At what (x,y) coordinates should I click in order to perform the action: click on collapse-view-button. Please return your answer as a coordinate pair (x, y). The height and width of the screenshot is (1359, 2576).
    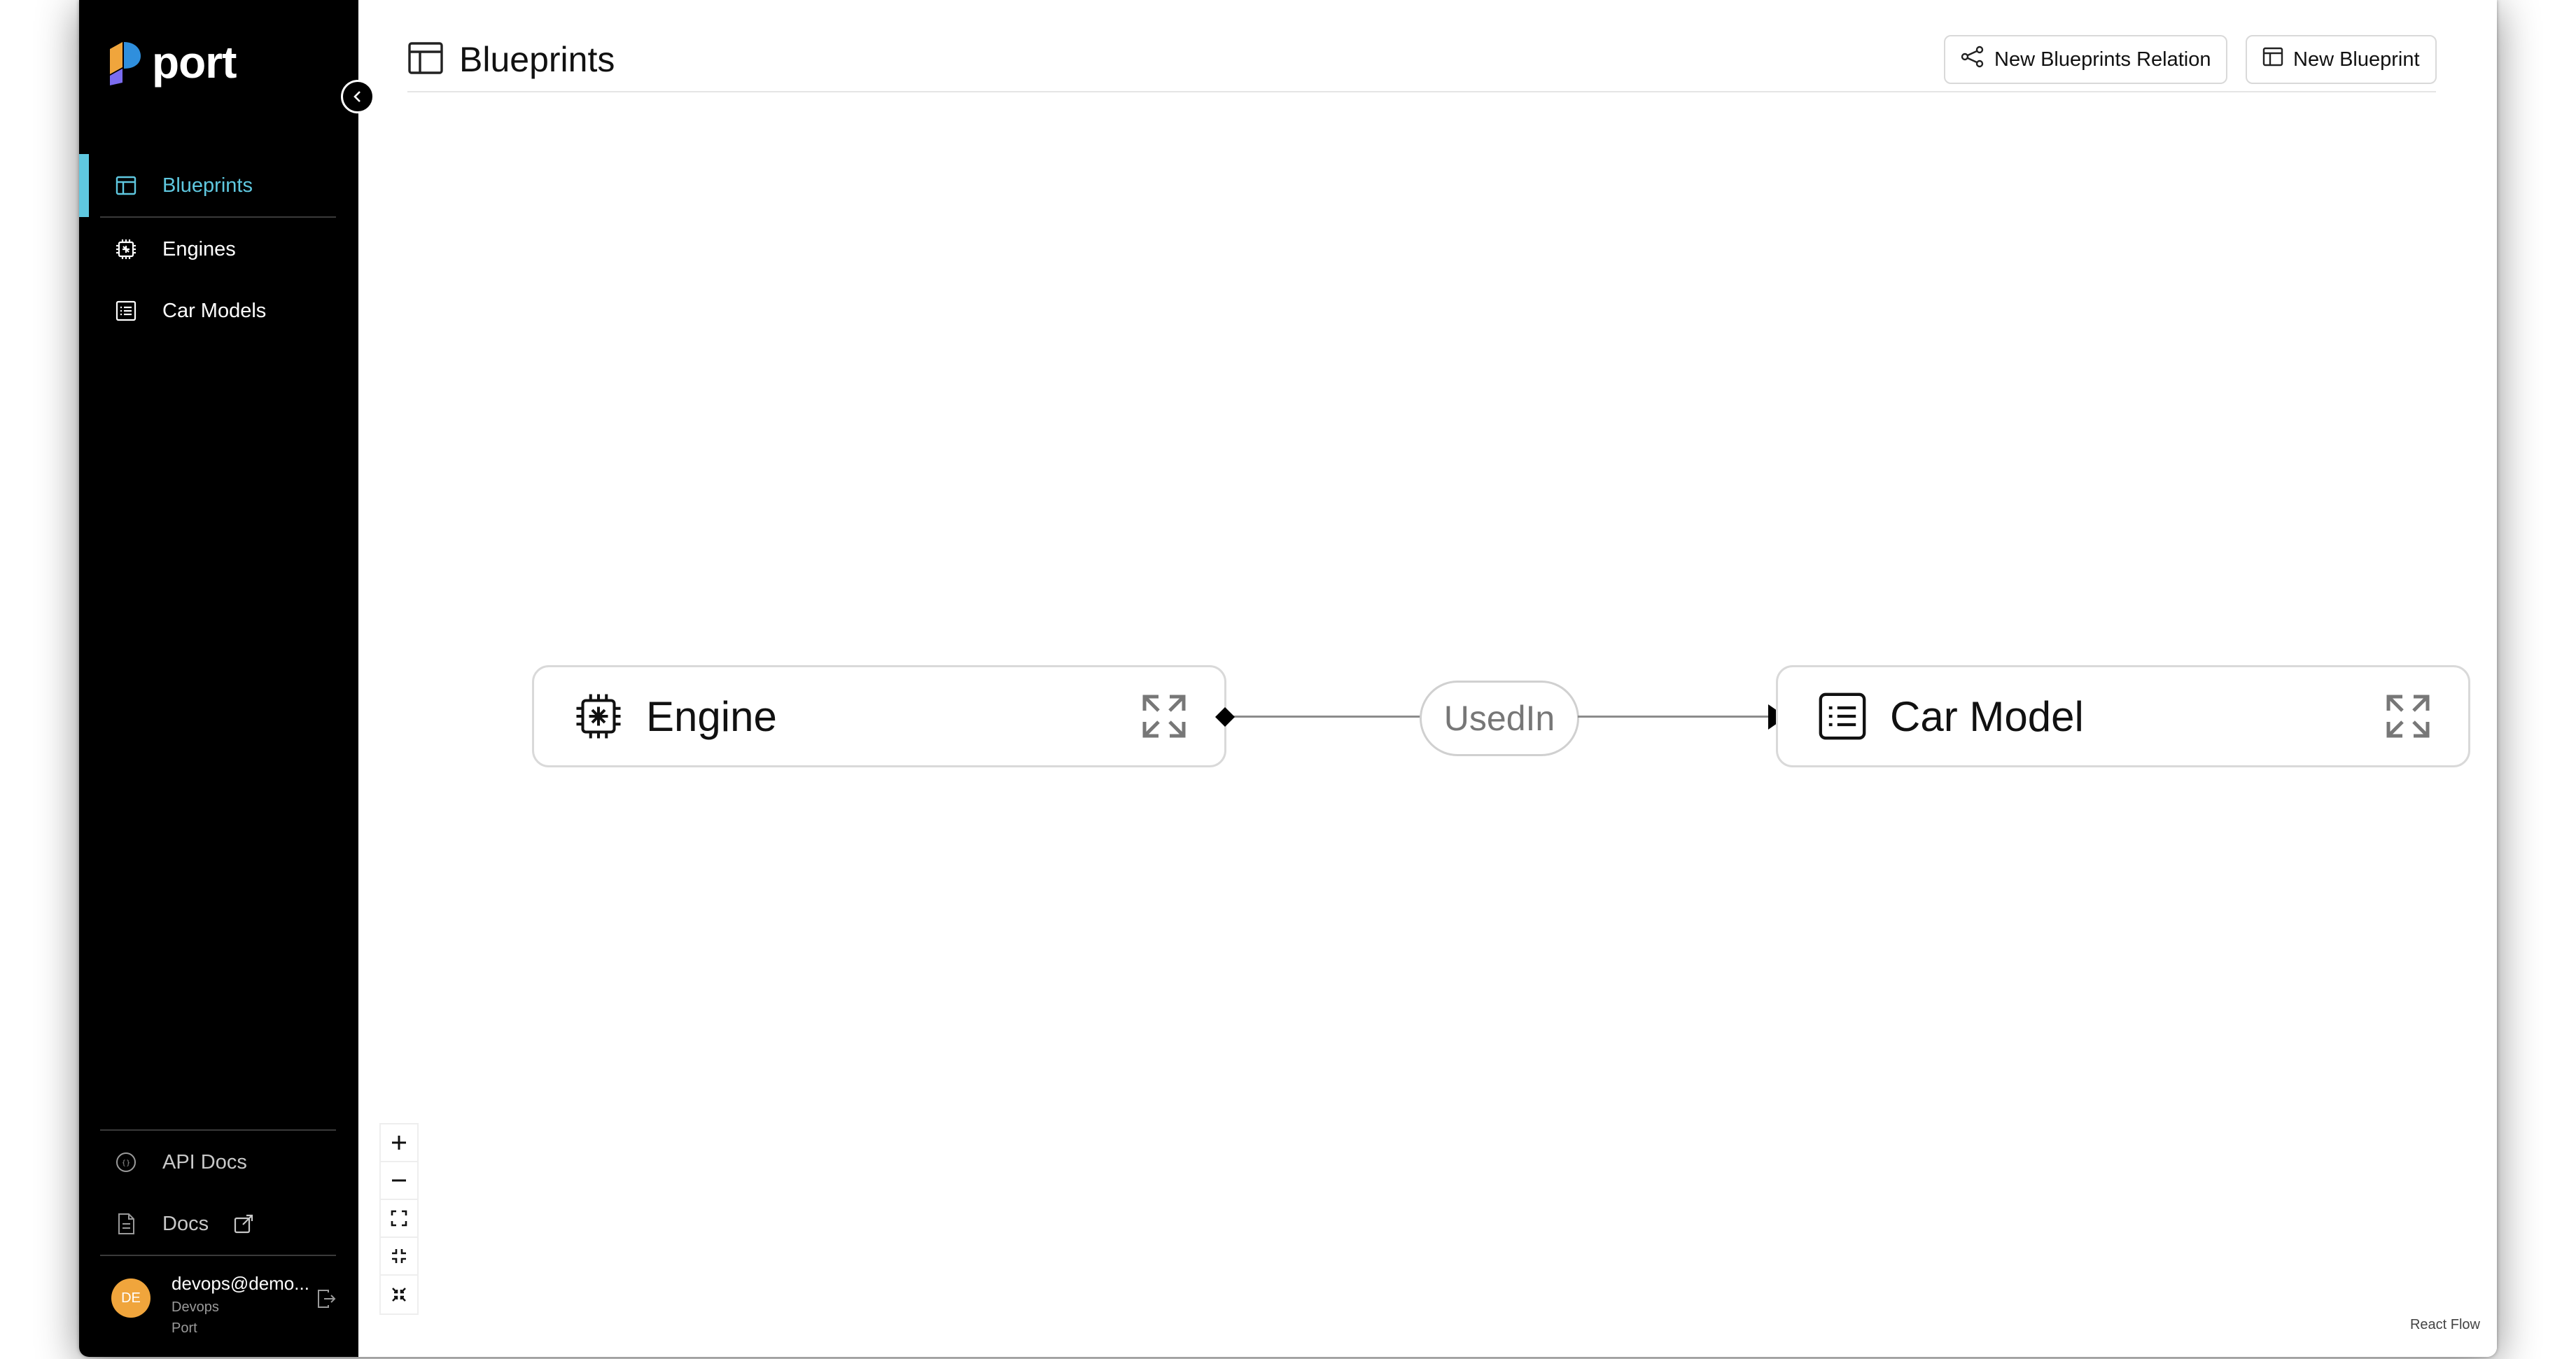
    Looking at the image, I should click on (399, 1257).